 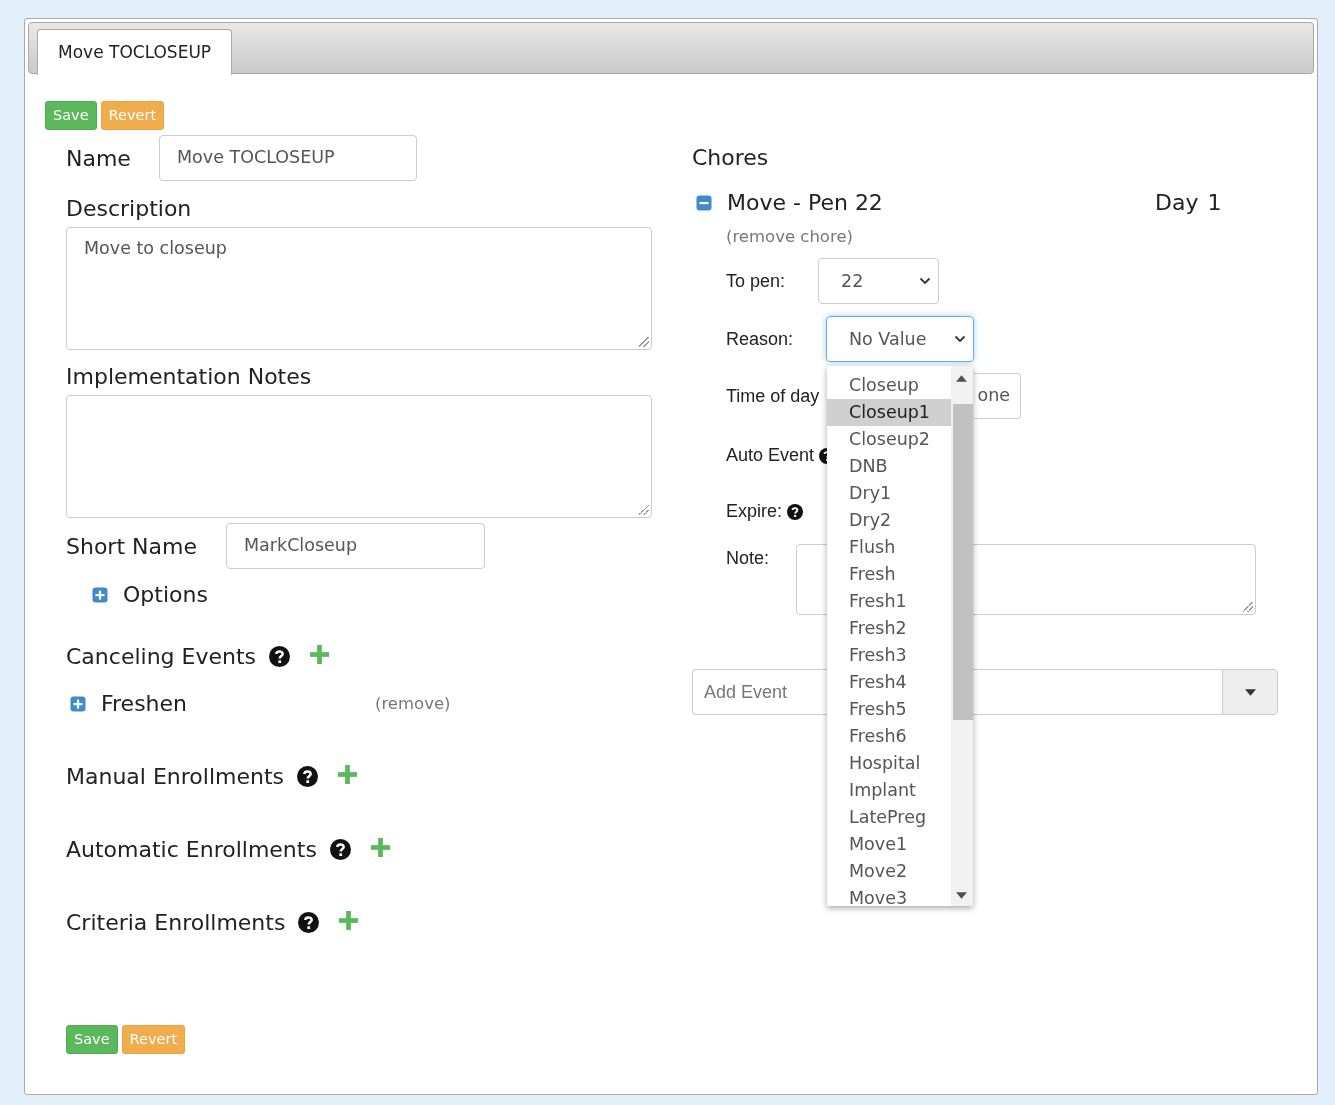 I want to click on dropdown-option: Implant, so click(x=889, y=790).